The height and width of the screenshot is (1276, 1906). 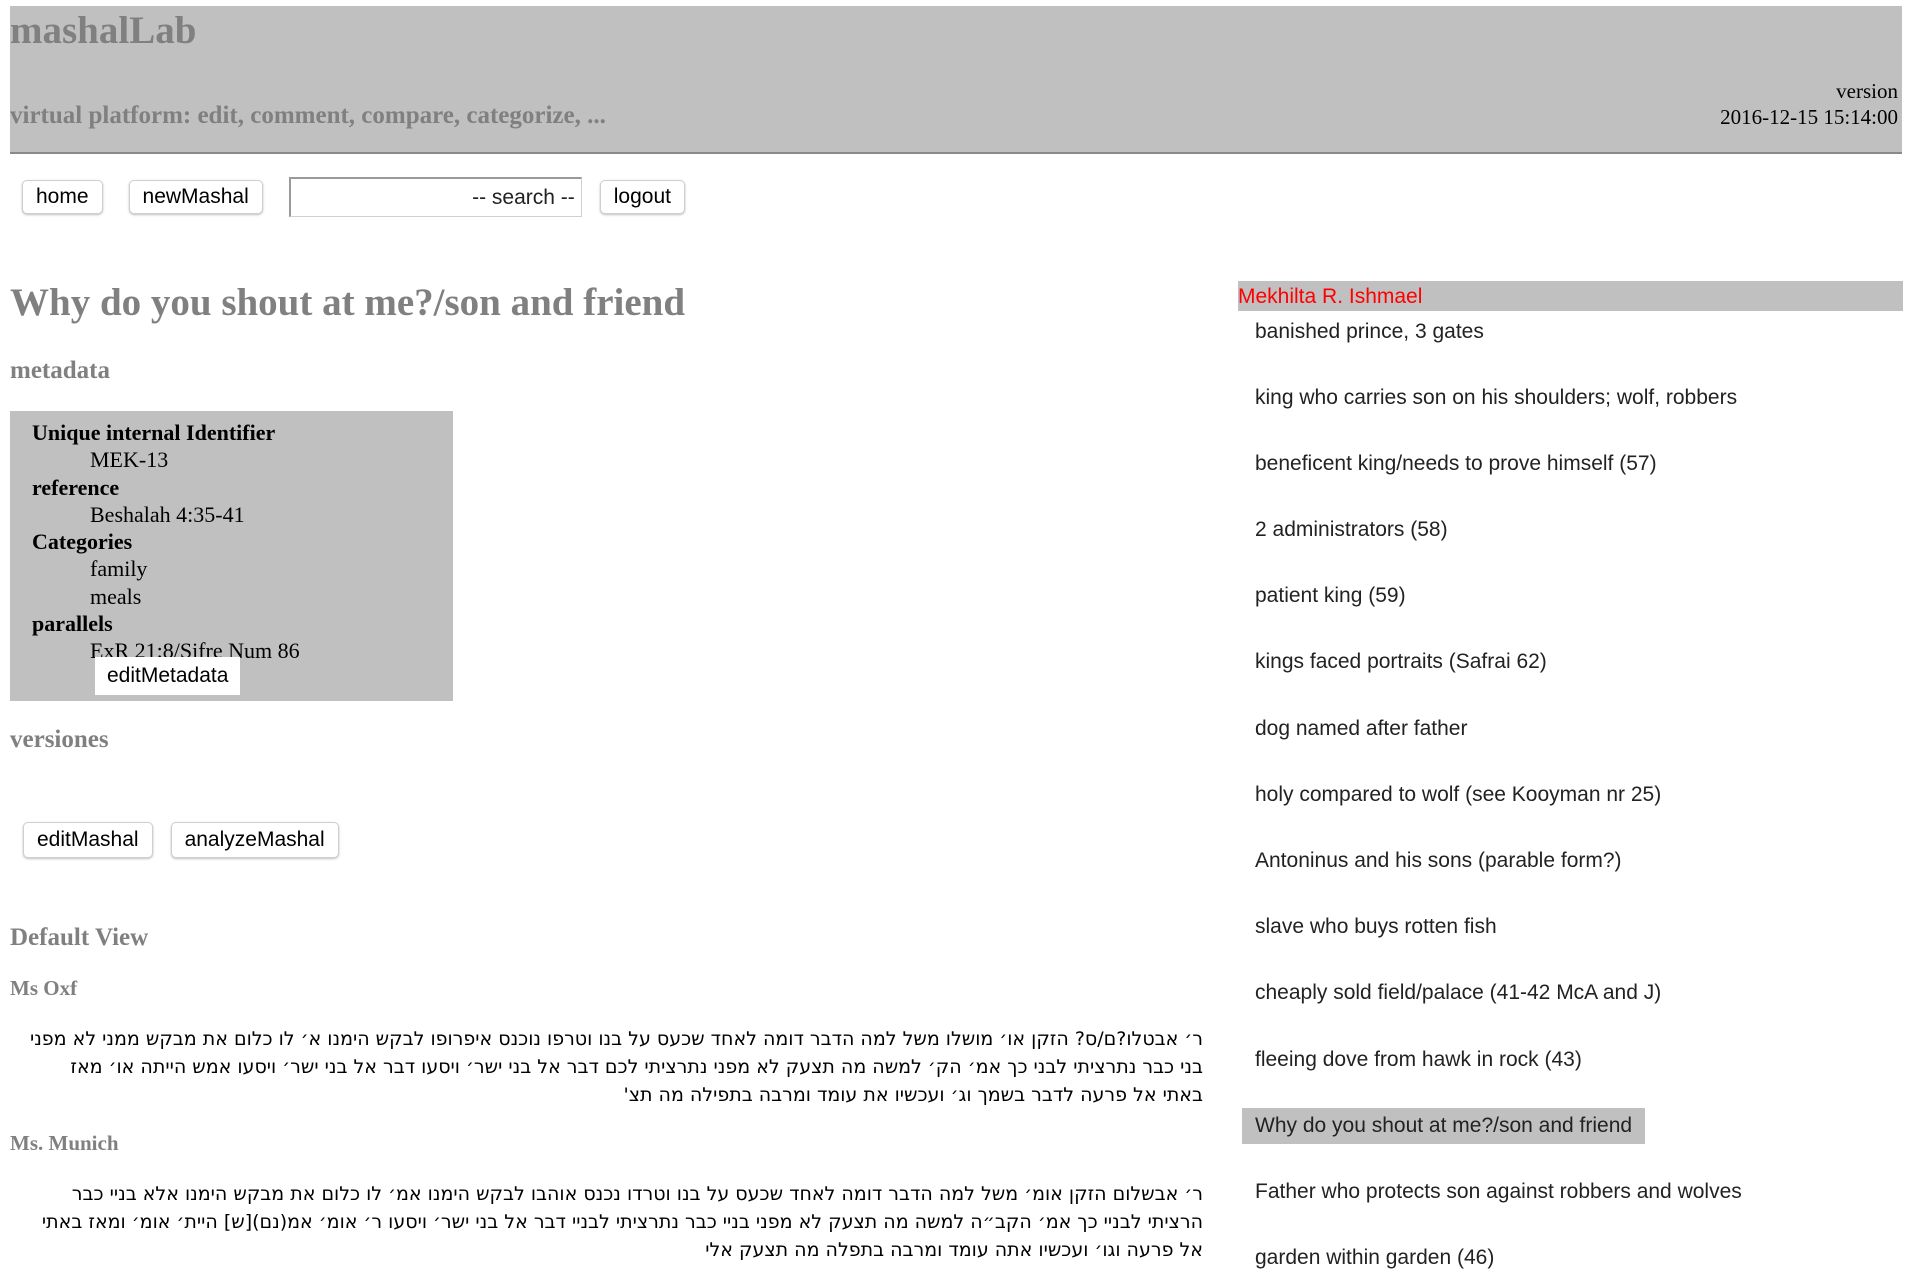 I want to click on nav-bar: home newMashal logout, so click(x=366, y=197).